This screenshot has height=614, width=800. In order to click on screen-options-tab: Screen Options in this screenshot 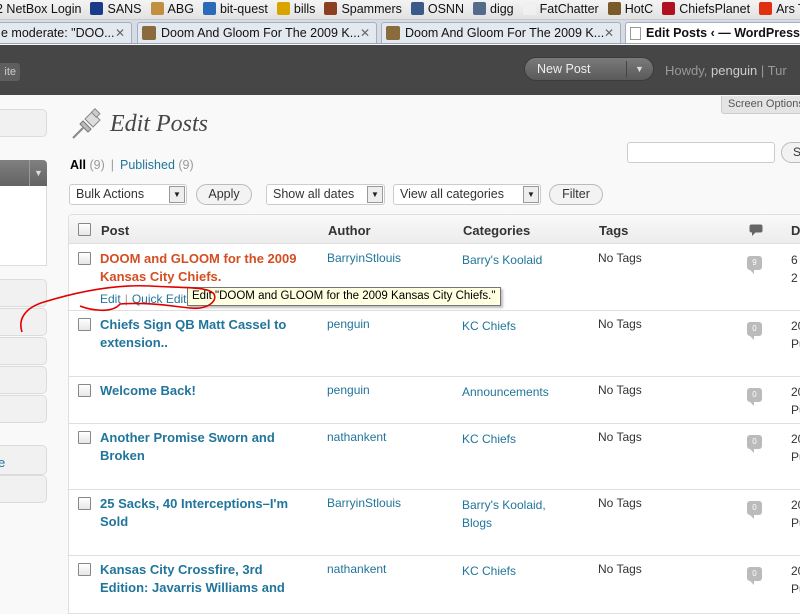, I will do `click(760, 105)`.